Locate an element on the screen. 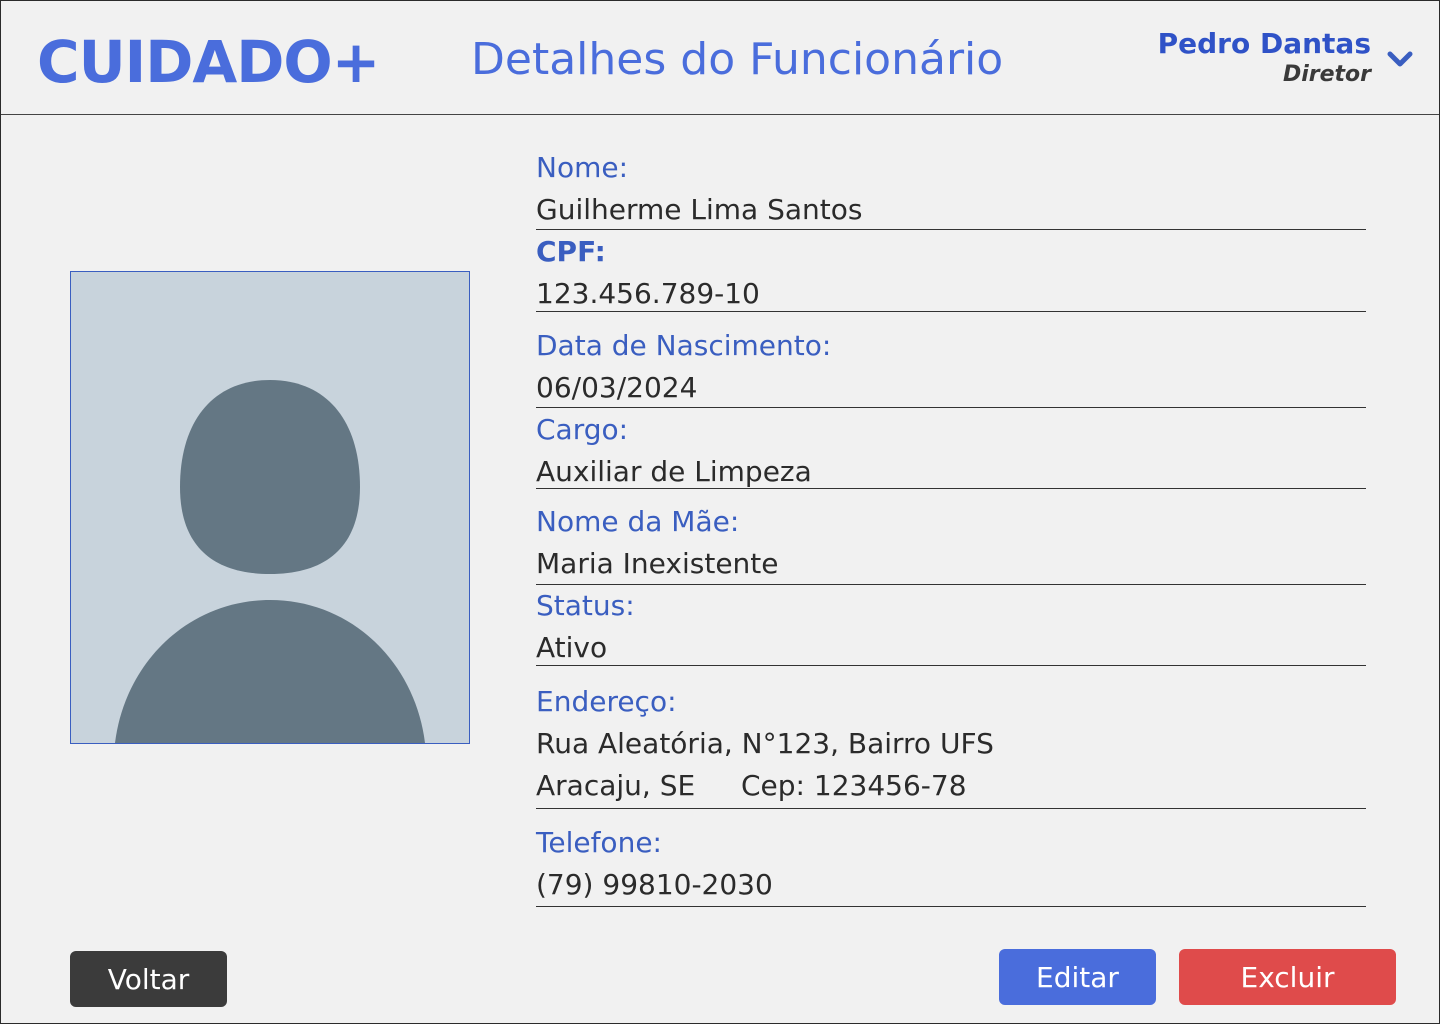  field-value: Ativo is located at coordinates (572, 647).